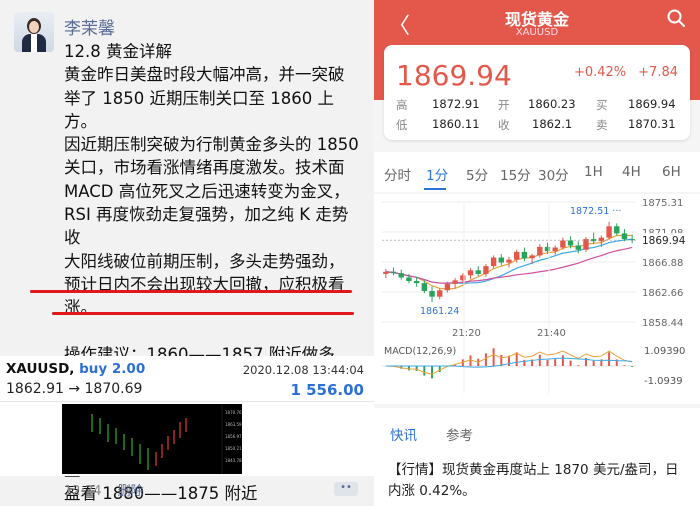  I want to click on divider, so click(187, 401).